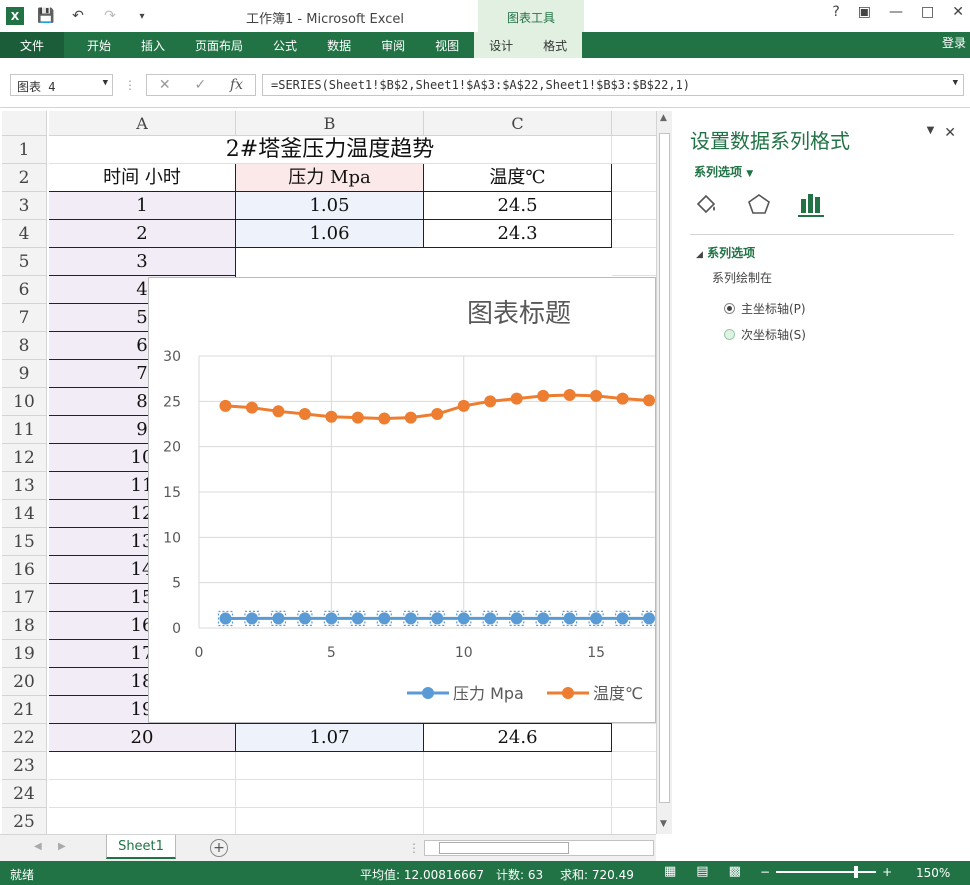 The image size is (970, 885). I want to click on chevron-down-icon: ▼, so click(105, 83).